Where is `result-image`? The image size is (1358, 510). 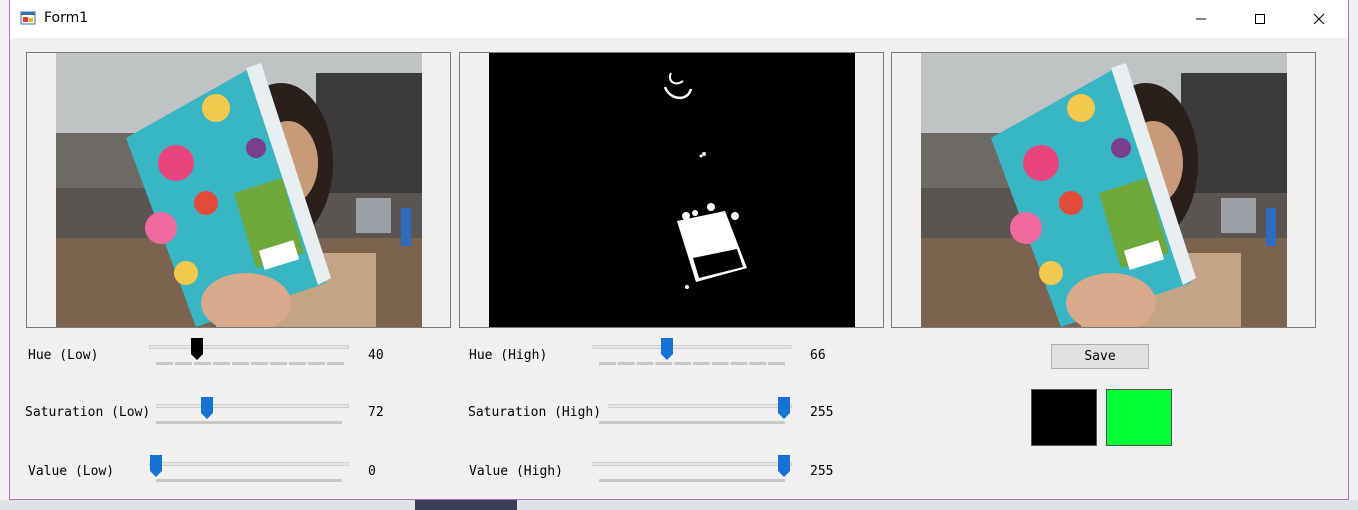
result-image is located at coordinates (1104, 190).